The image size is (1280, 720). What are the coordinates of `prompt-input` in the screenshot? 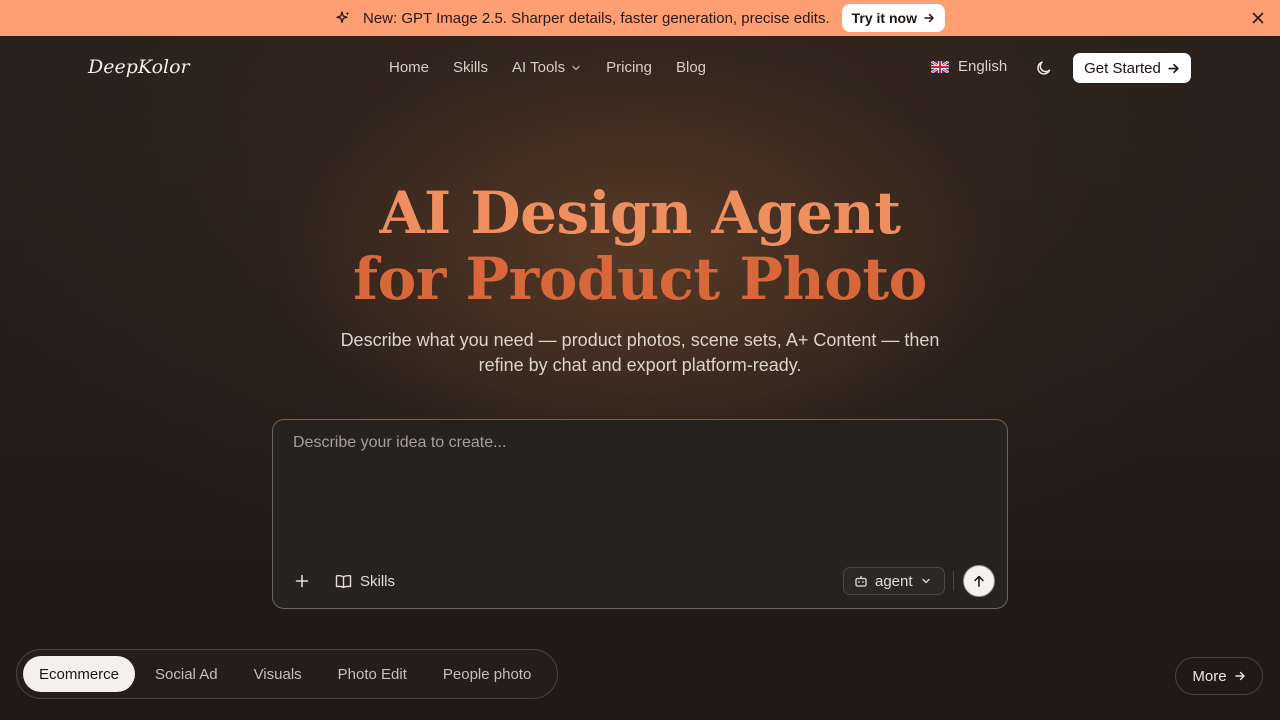 It's located at (638, 489).